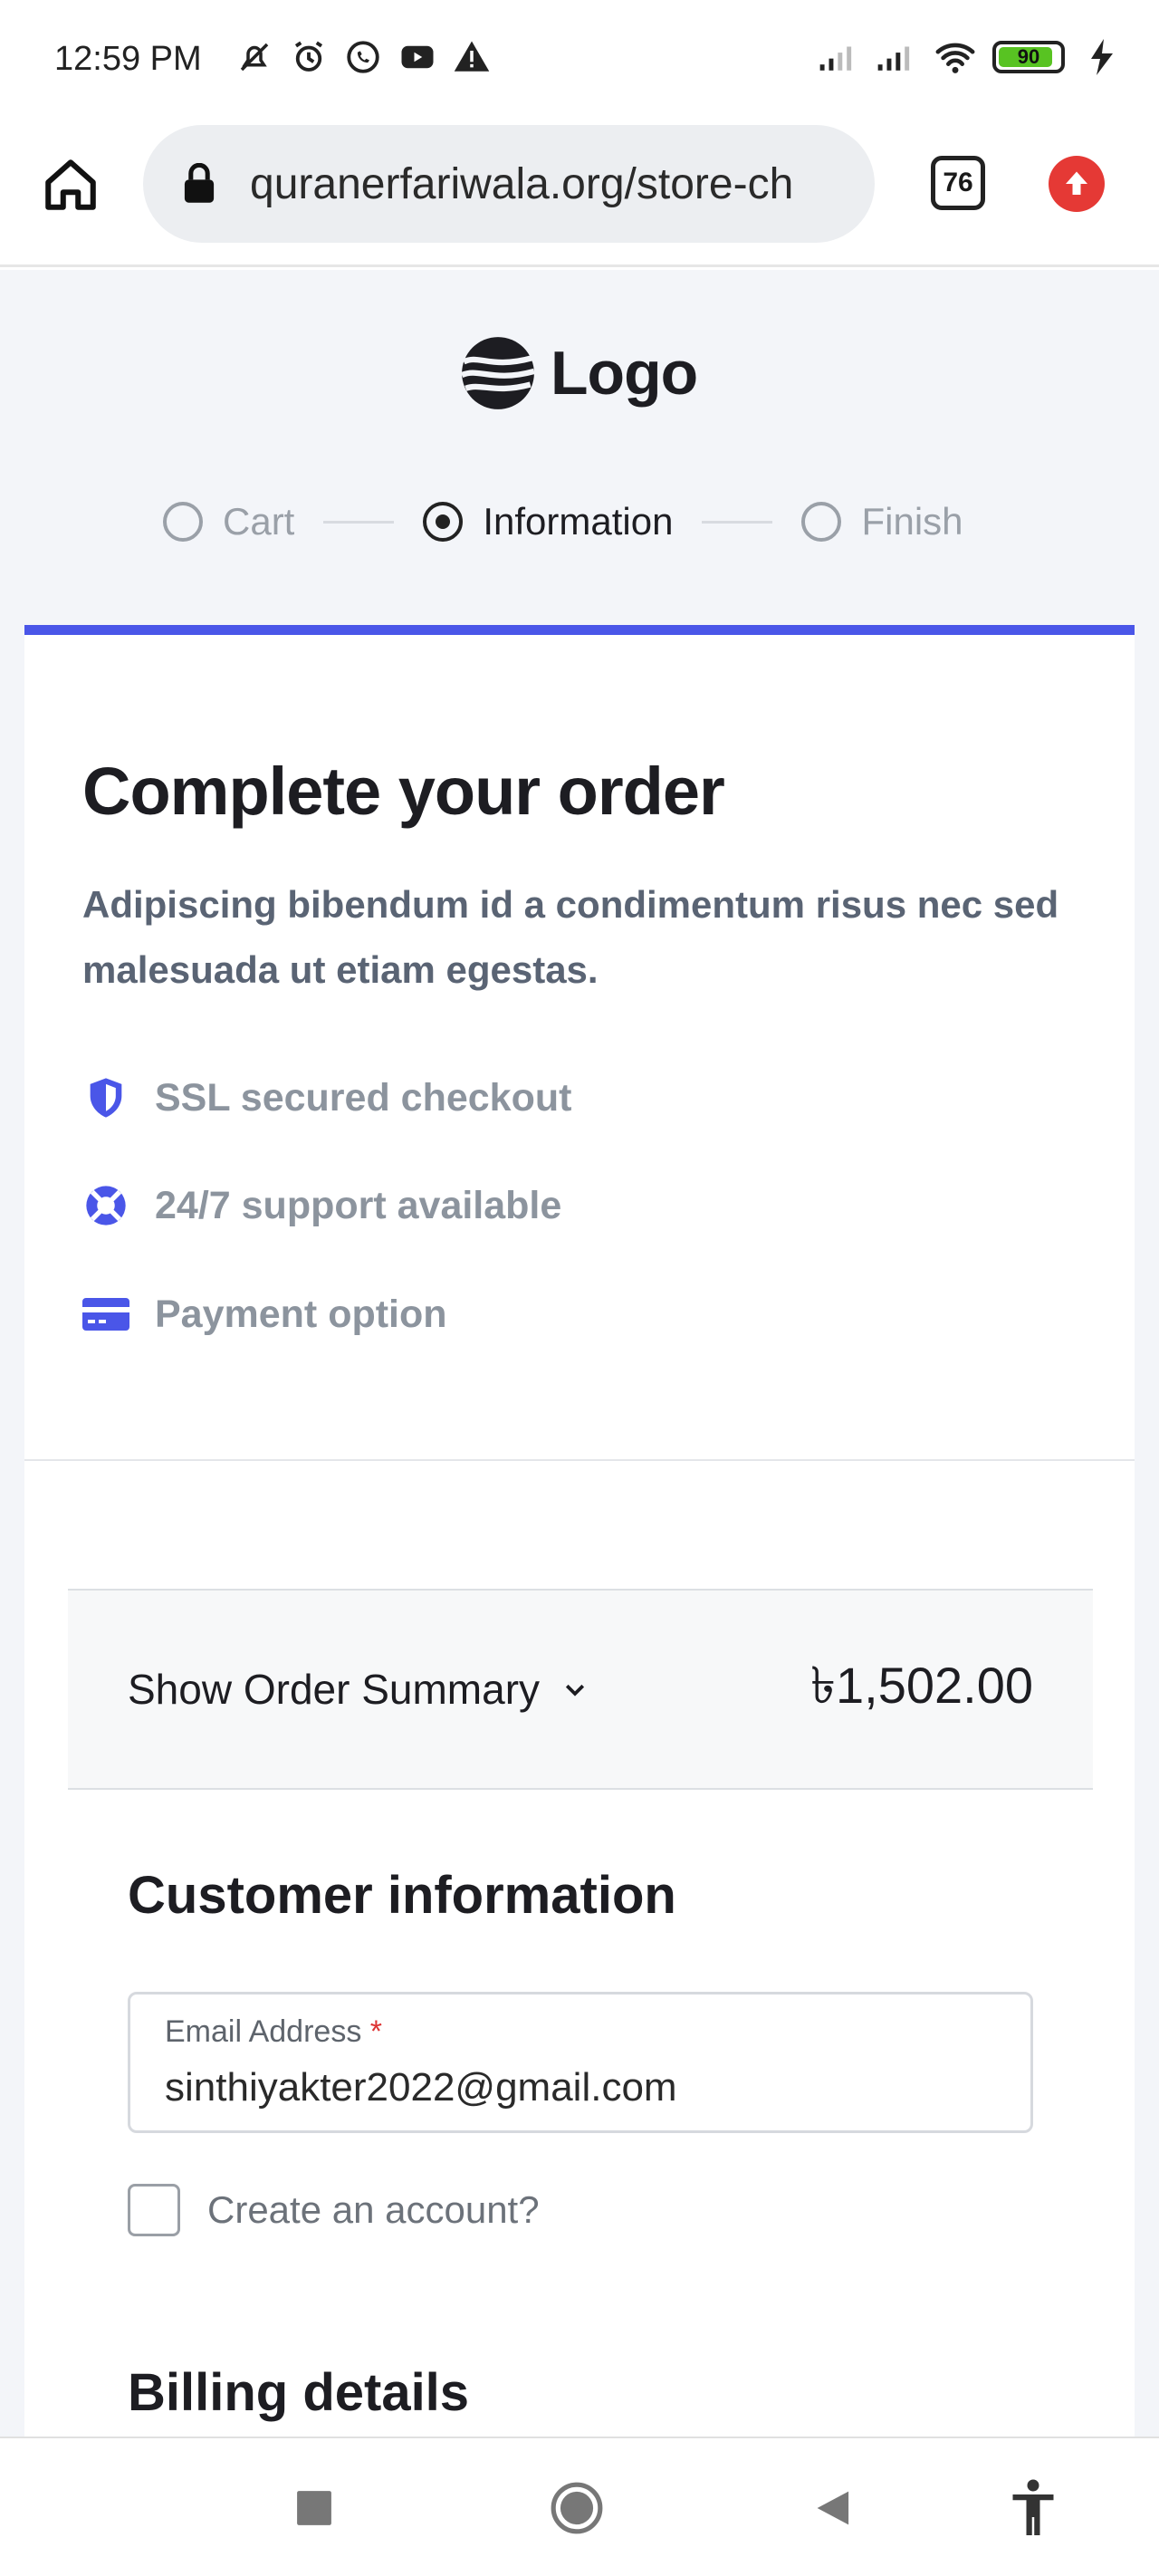 This screenshot has height=2576, width=1159. Describe the element at coordinates (106, 1097) in the screenshot. I see `shield-icon` at that location.